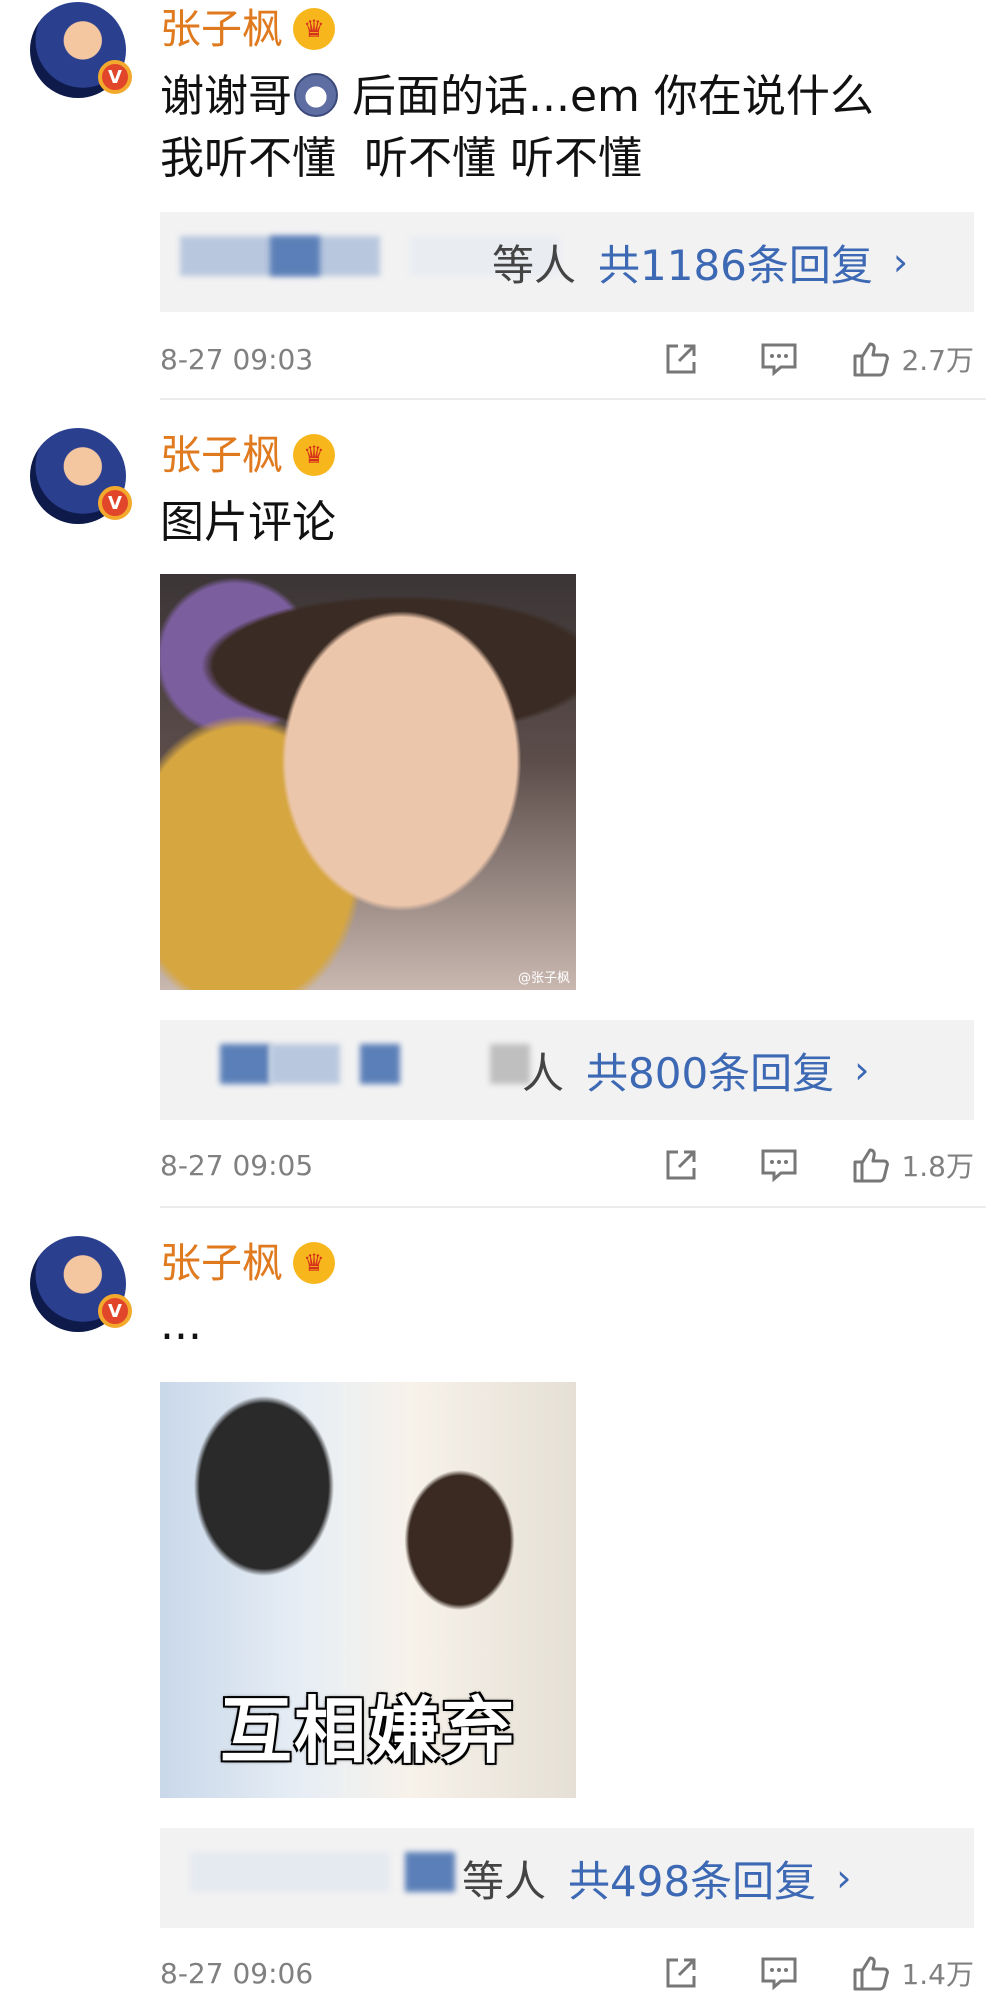 This screenshot has width=986, height=2000. Describe the element at coordinates (692, 1878) in the screenshot. I see `reply-count-link: 共498条回复` at that location.